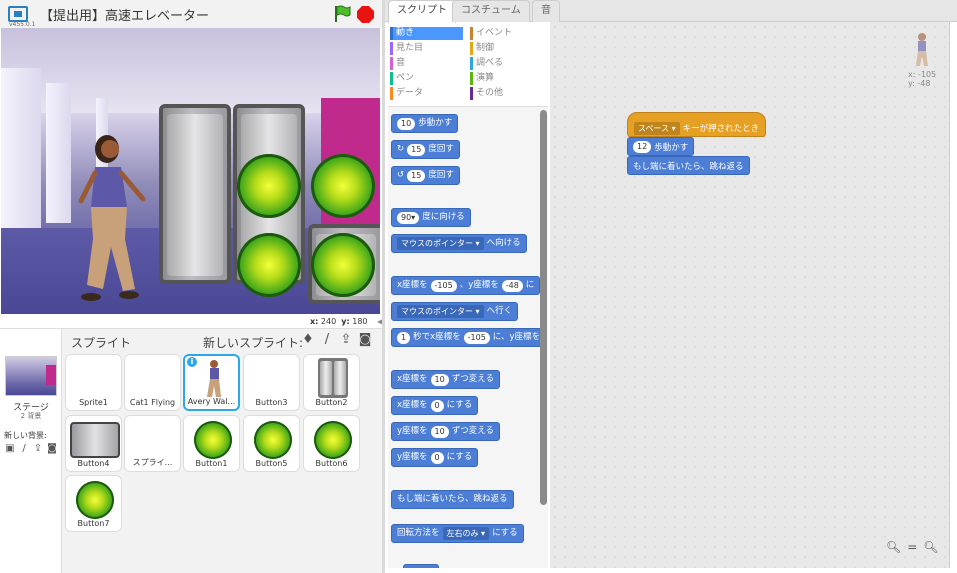  I want to click on stage-thumbnail, so click(31, 376).